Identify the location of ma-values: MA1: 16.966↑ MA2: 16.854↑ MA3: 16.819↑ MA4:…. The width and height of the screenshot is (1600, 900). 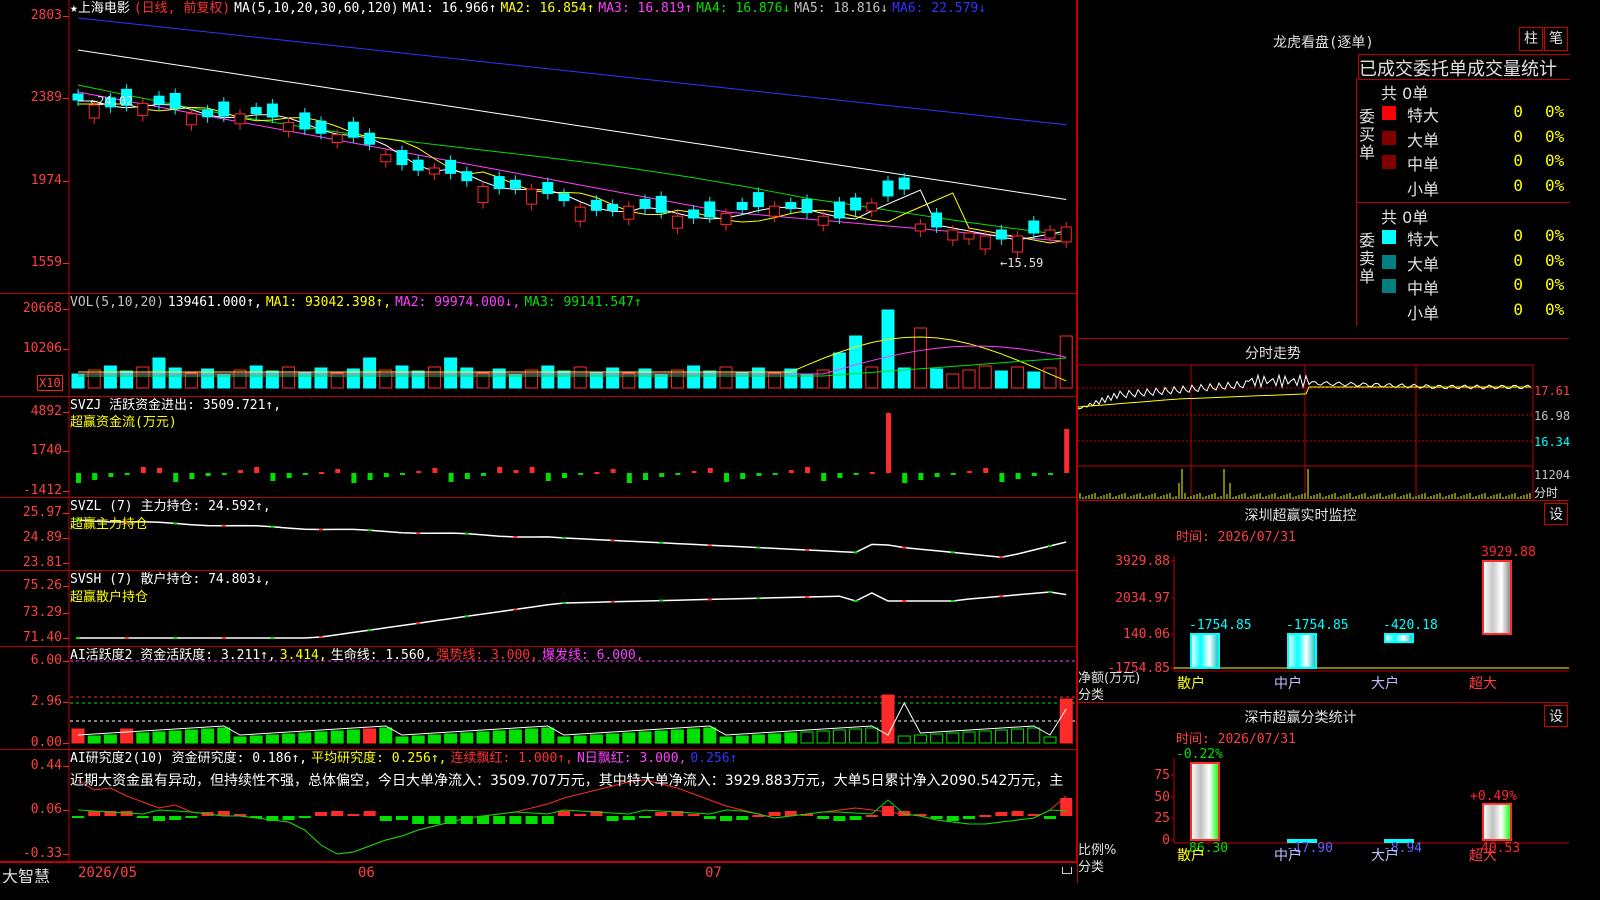
(697, 8).